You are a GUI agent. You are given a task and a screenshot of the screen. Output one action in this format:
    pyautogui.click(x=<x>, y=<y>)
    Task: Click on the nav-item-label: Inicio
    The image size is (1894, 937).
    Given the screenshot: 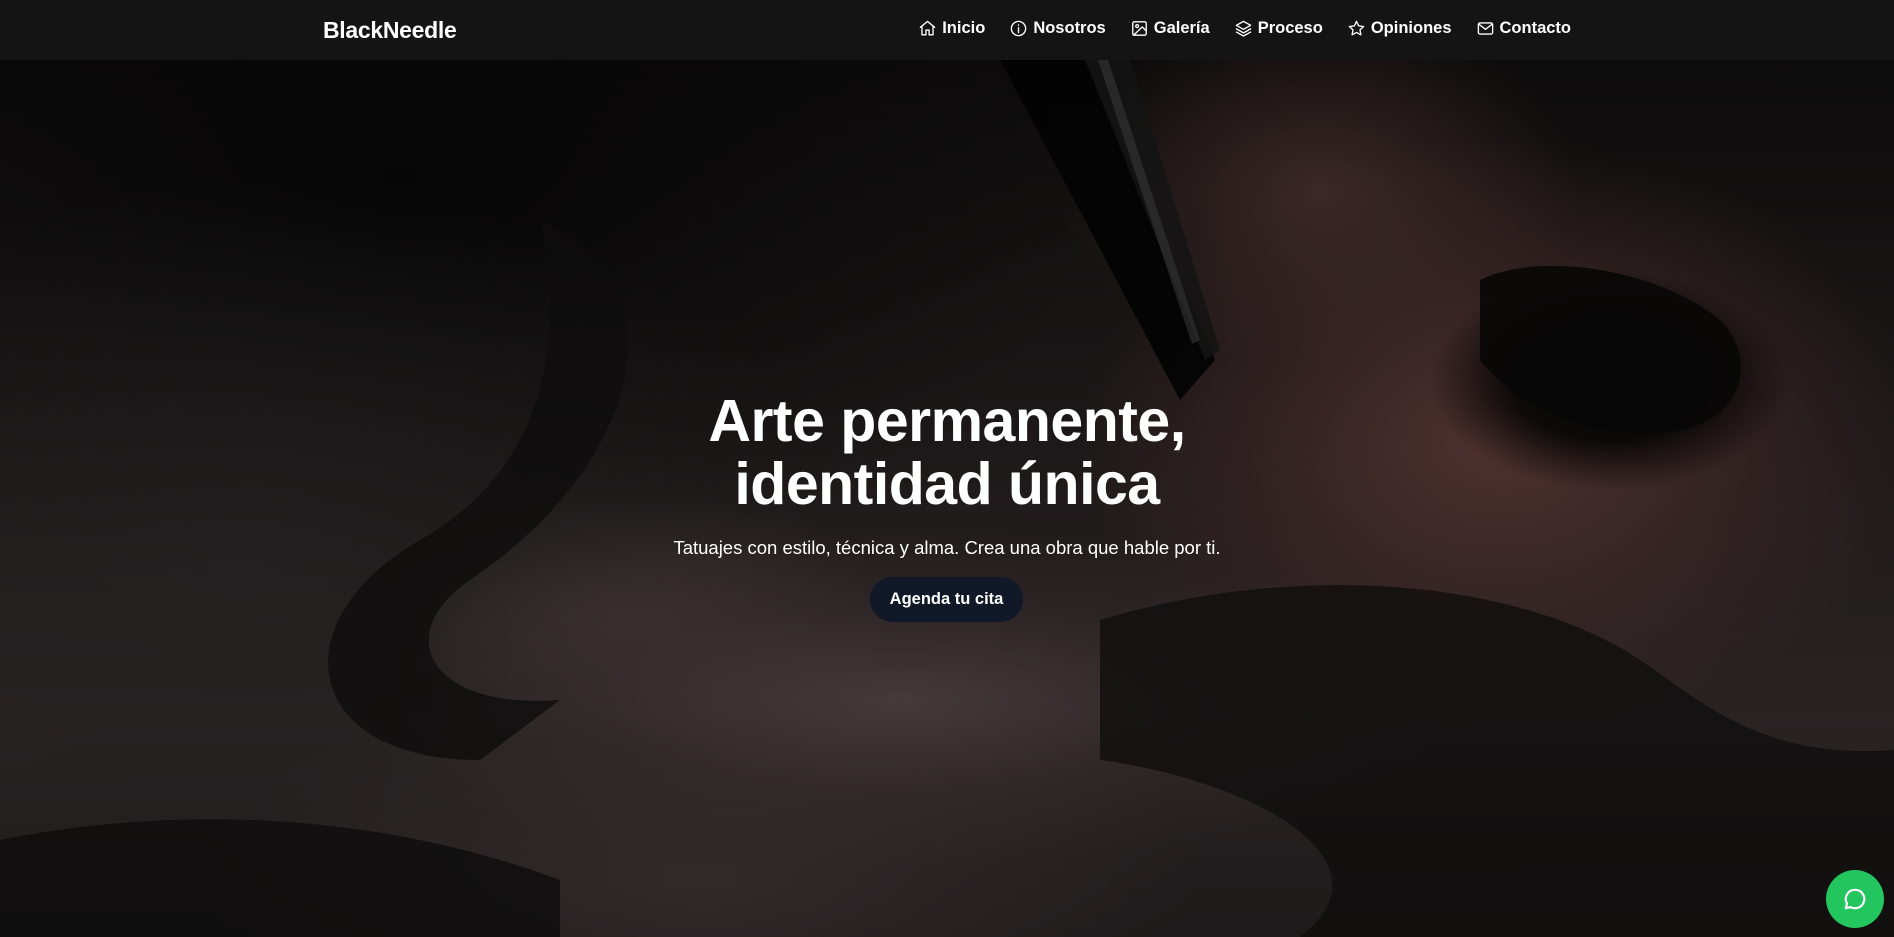 What is the action you would take?
    pyautogui.click(x=964, y=28)
    